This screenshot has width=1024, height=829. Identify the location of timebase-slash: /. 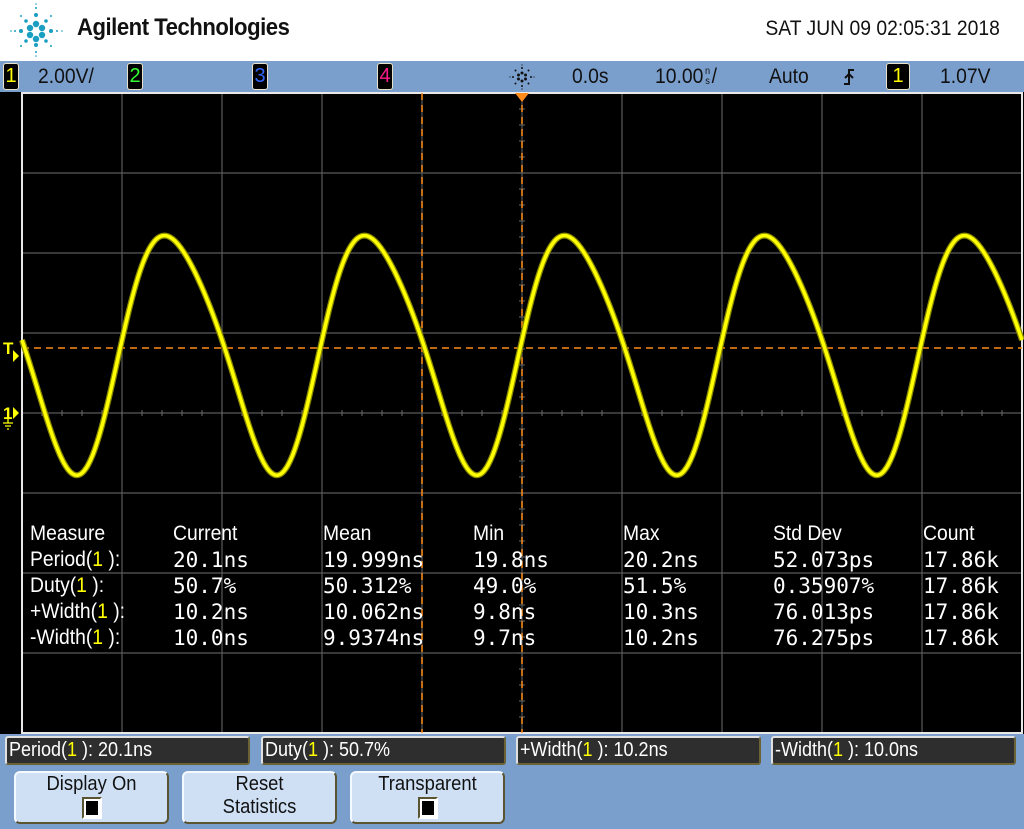
(714, 76).